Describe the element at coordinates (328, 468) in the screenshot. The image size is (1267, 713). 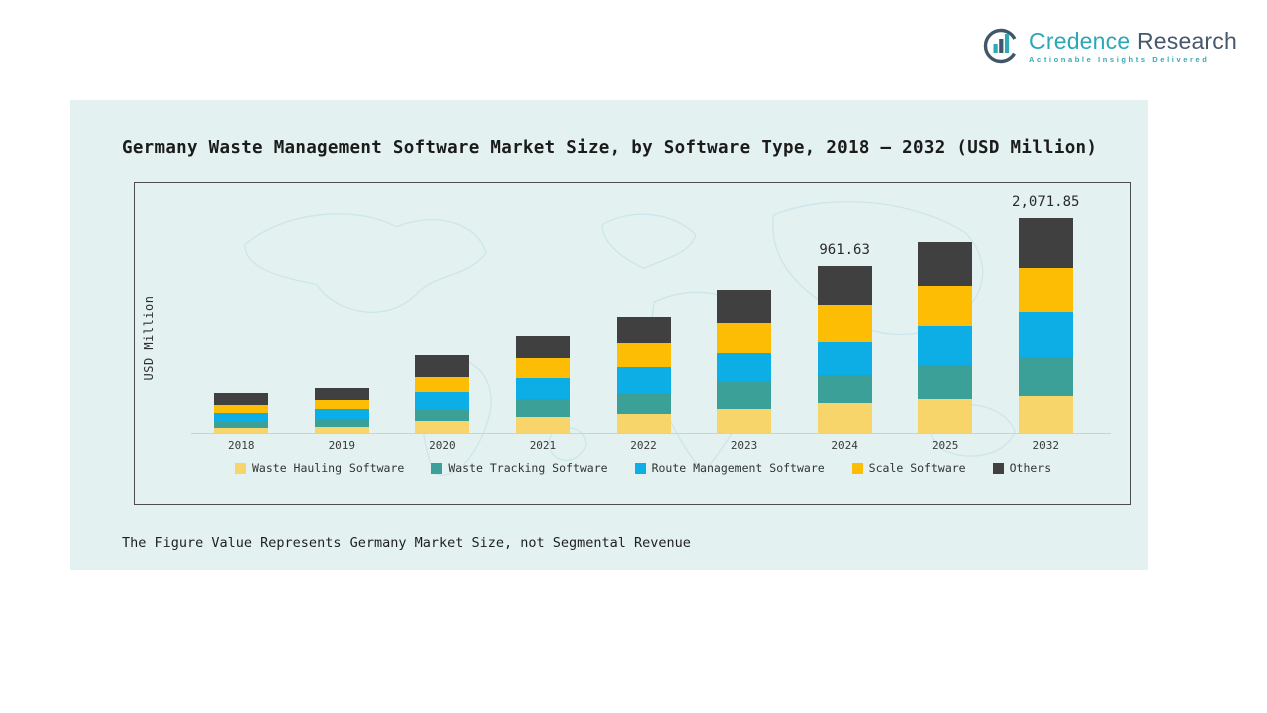
I see `legend-label: Waste Hauling Software` at that location.